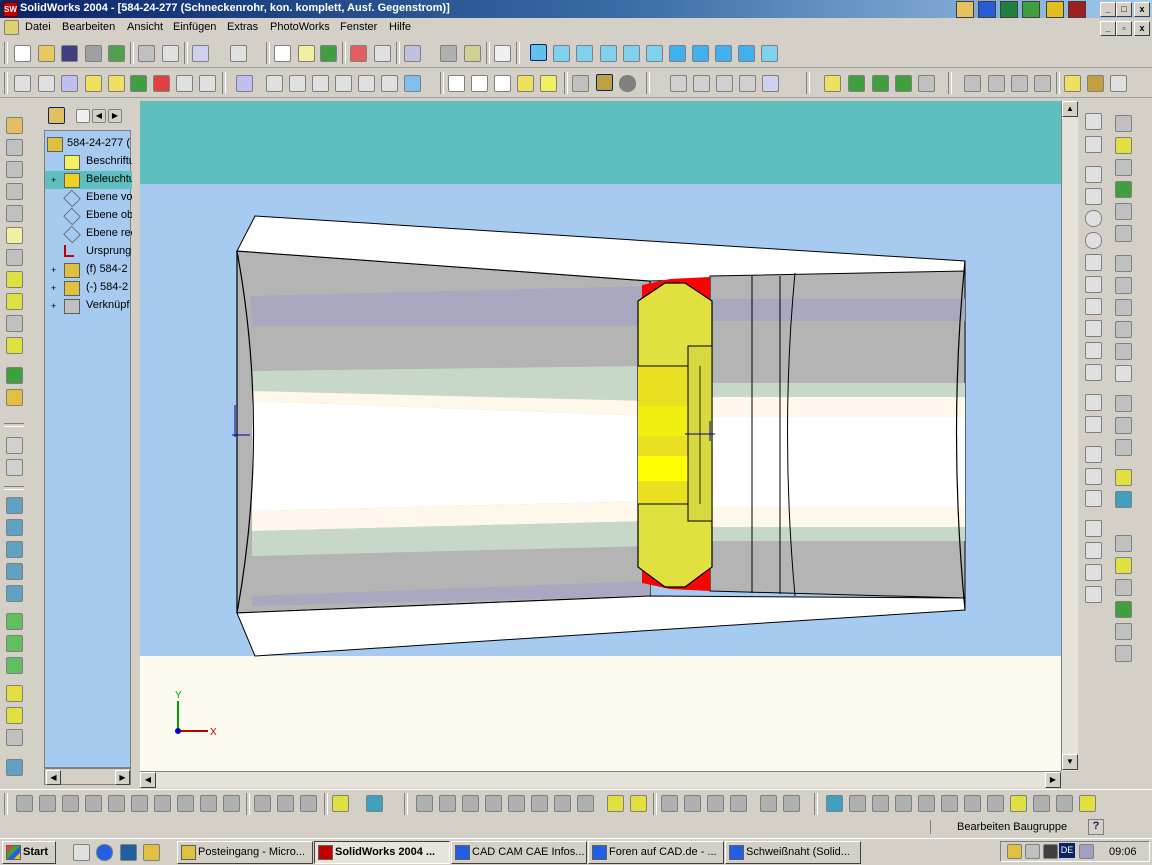 This screenshot has height=865, width=1152. I want to click on paste-icon, so click(207, 83).